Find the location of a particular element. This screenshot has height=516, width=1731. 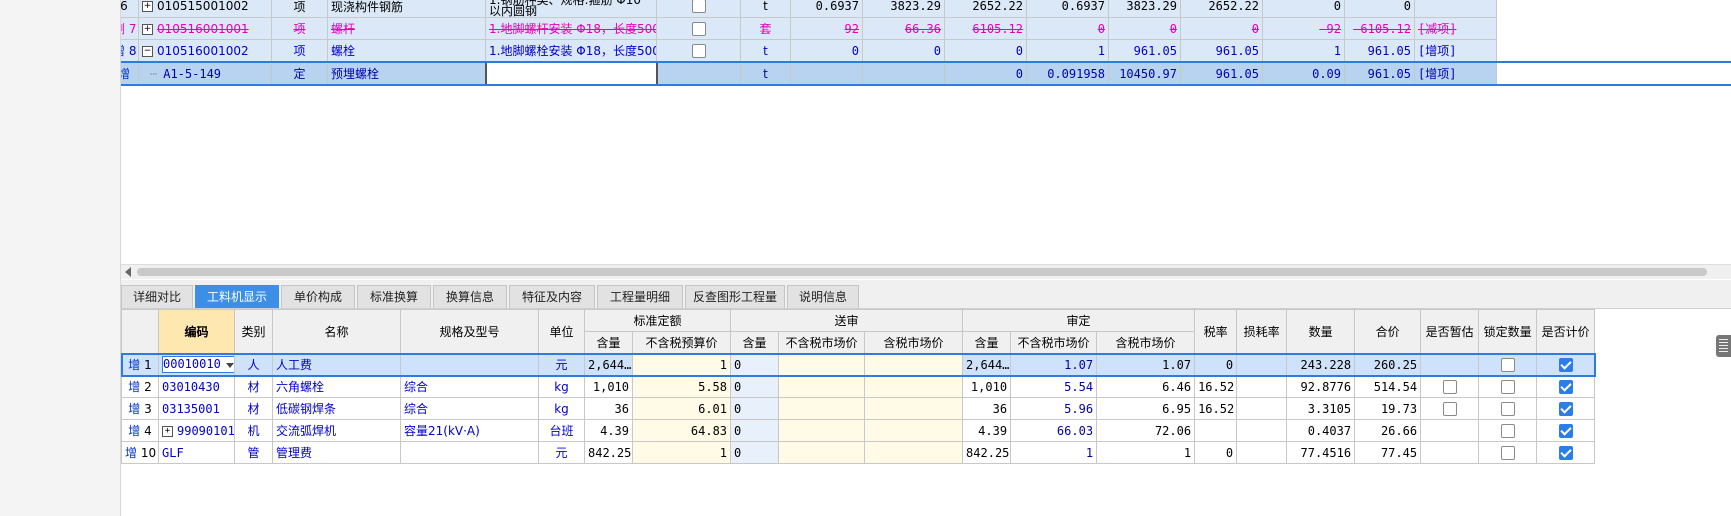

aud-tax-cell: 1.07 is located at coordinates (1146, 364).